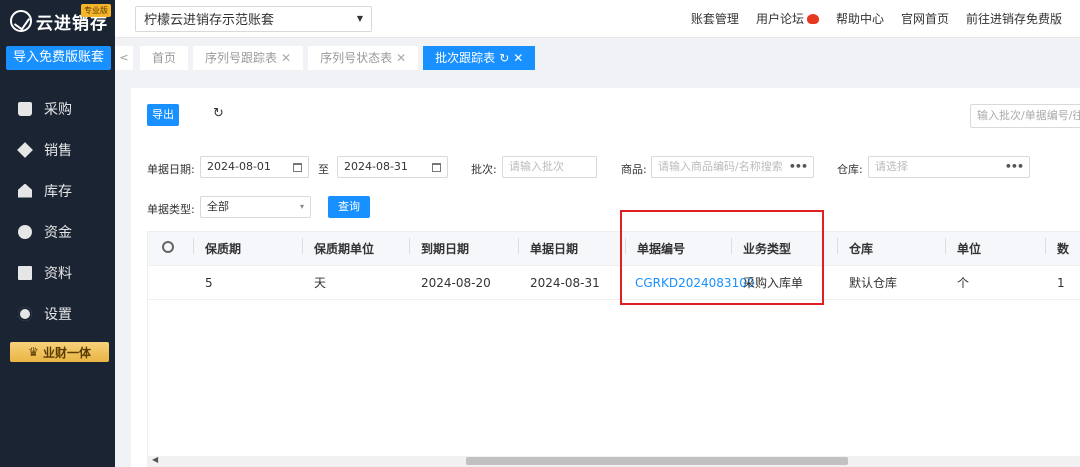  Describe the element at coordinates (349, 207) in the screenshot. I see `query-button: 查询` at that location.